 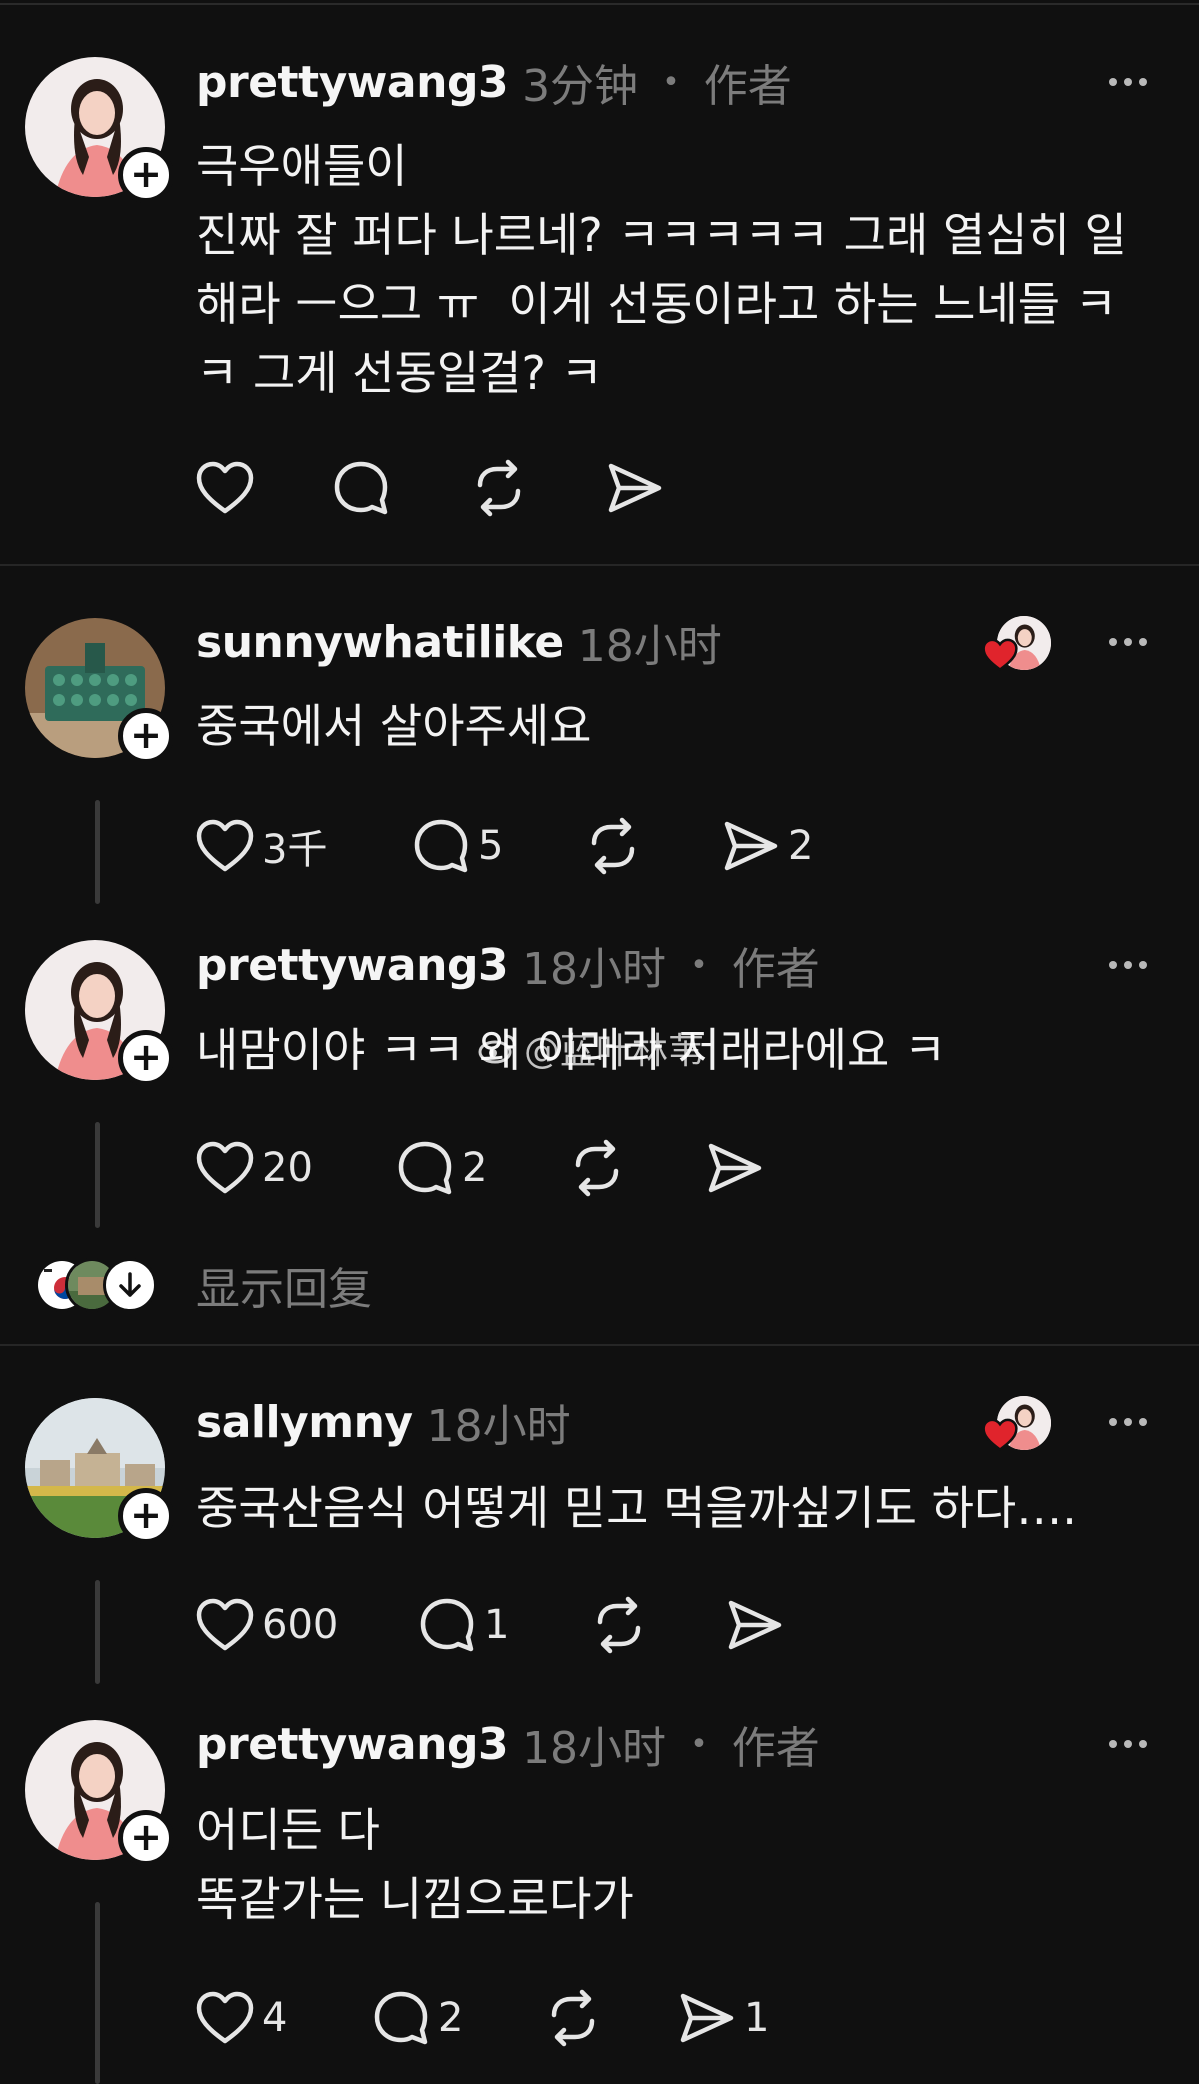 I want to click on top-divider, so click(x=599, y=4).